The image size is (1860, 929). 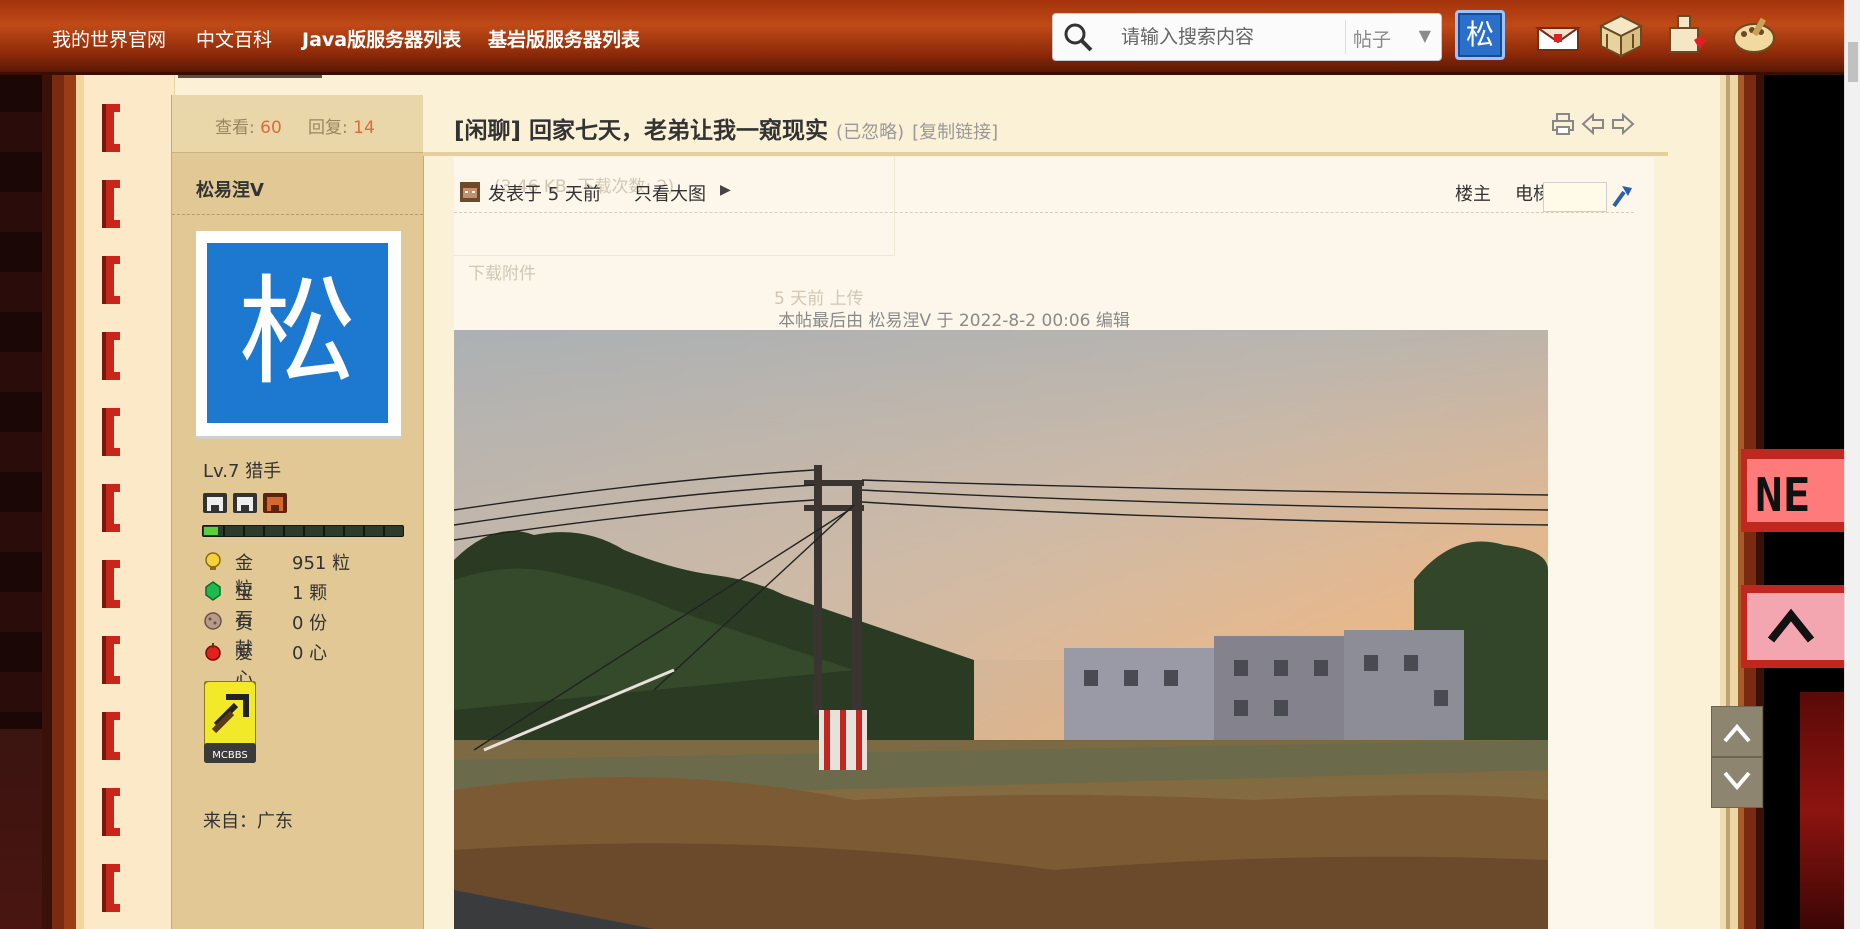 What do you see at coordinates (1688, 36) in the screenshot?
I see `potion-icon` at bounding box center [1688, 36].